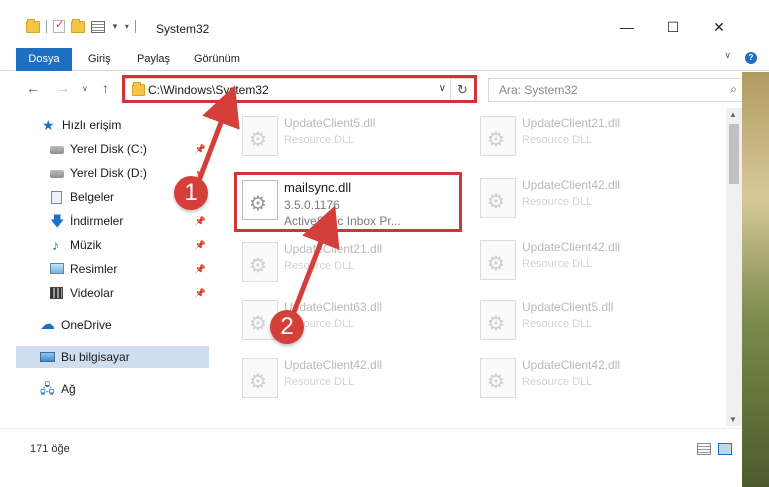 The height and width of the screenshot is (487, 769). I want to click on callout-2: 2, so click(287, 327).